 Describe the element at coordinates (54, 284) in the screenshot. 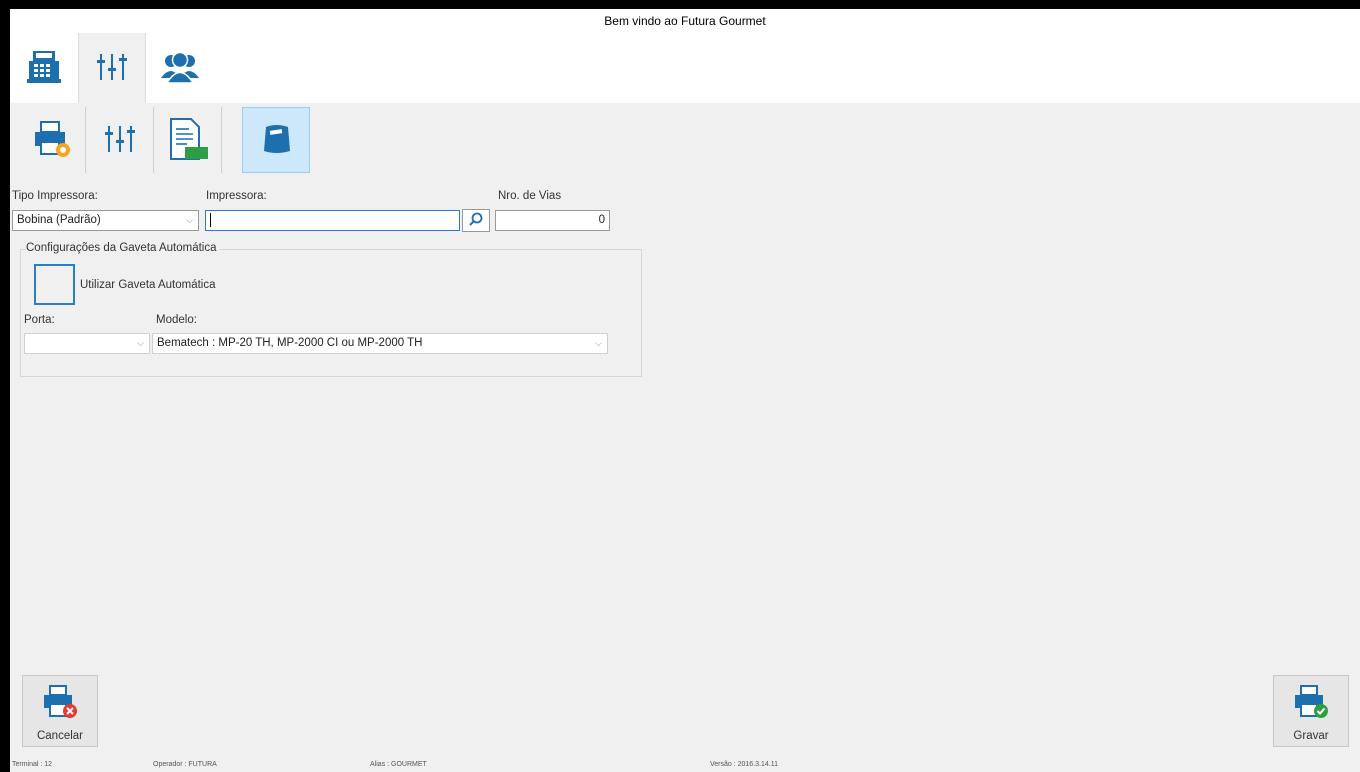

I see `auto-drawer-checkbox` at that location.